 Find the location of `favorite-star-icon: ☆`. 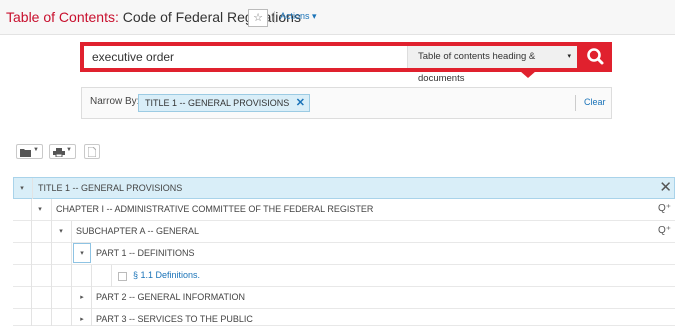

favorite-star-icon: ☆ is located at coordinates (258, 18).